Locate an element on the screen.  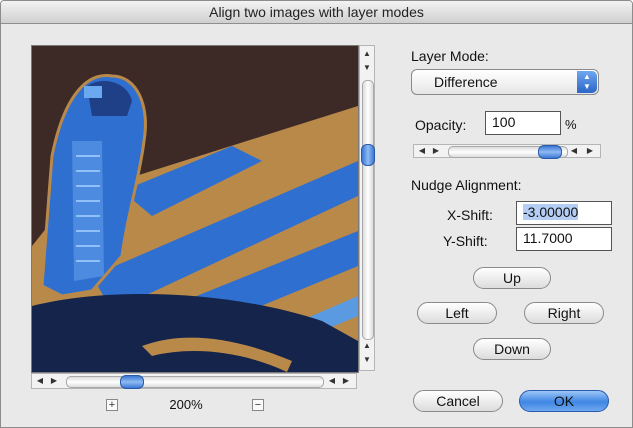
vertical-scrollbar: ▲ ▼ ▲ ▼ is located at coordinates (367, 208).